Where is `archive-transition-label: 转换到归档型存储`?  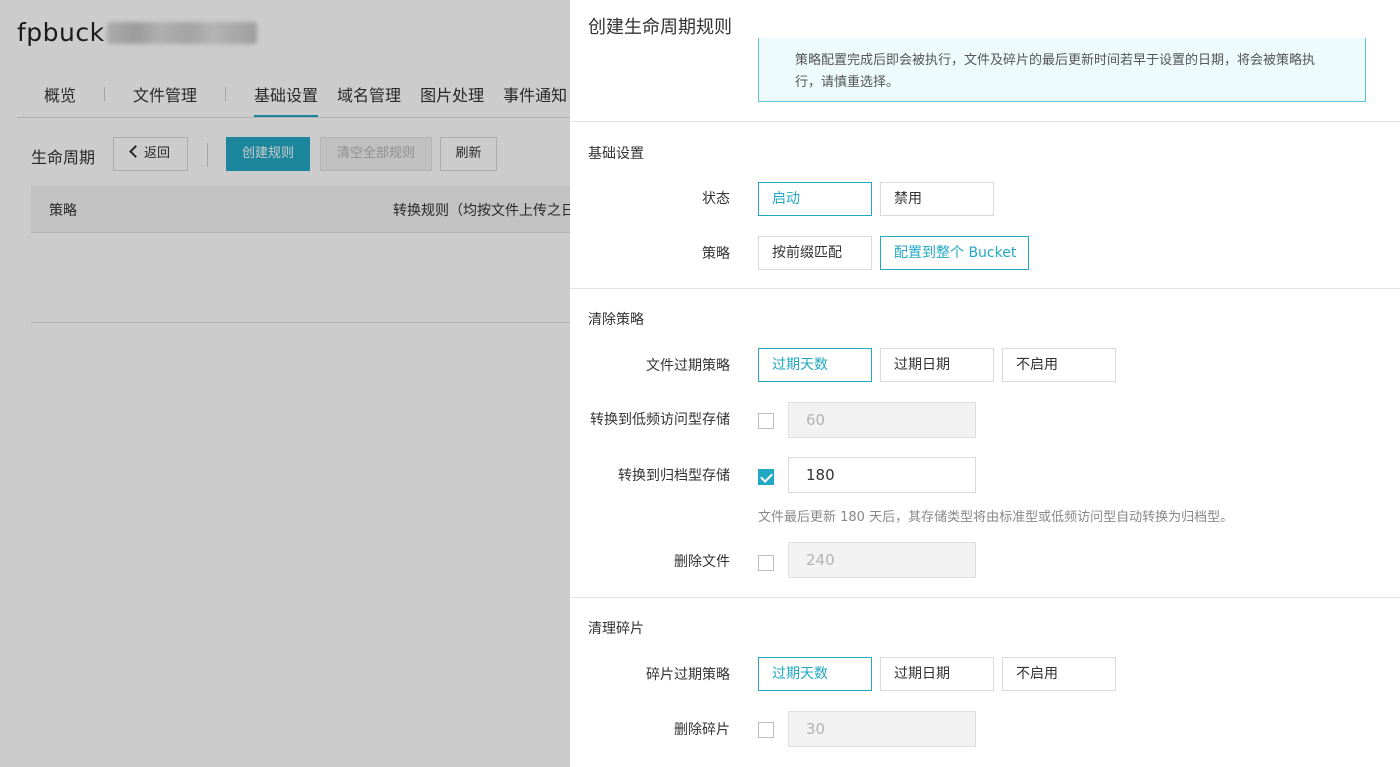
archive-transition-label: 转换到归档型存储 is located at coordinates (674, 476).